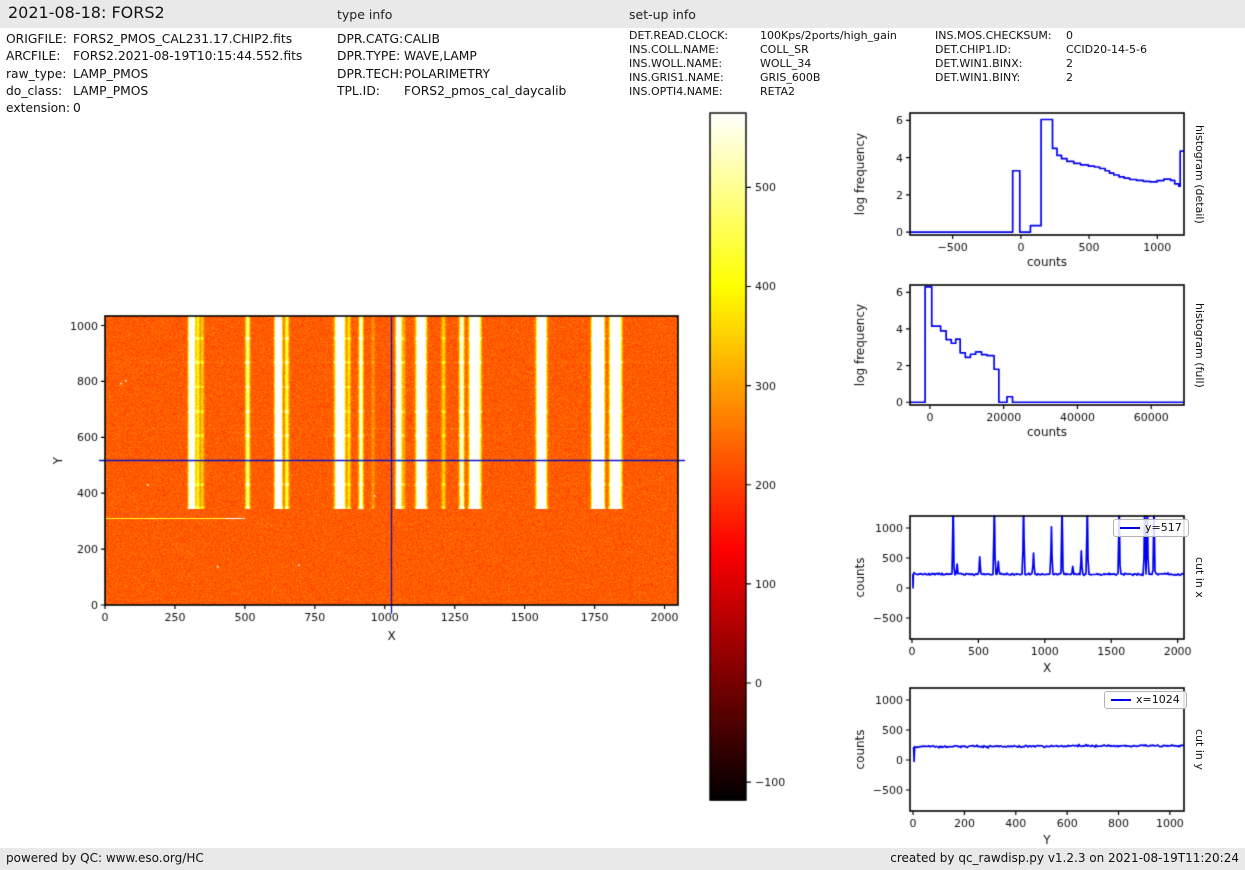  What do you see at coordinates (86, 12) in the screenshot?
I see `page-title: 2021-08-18: FORS2` at bounding box center [86, 12].